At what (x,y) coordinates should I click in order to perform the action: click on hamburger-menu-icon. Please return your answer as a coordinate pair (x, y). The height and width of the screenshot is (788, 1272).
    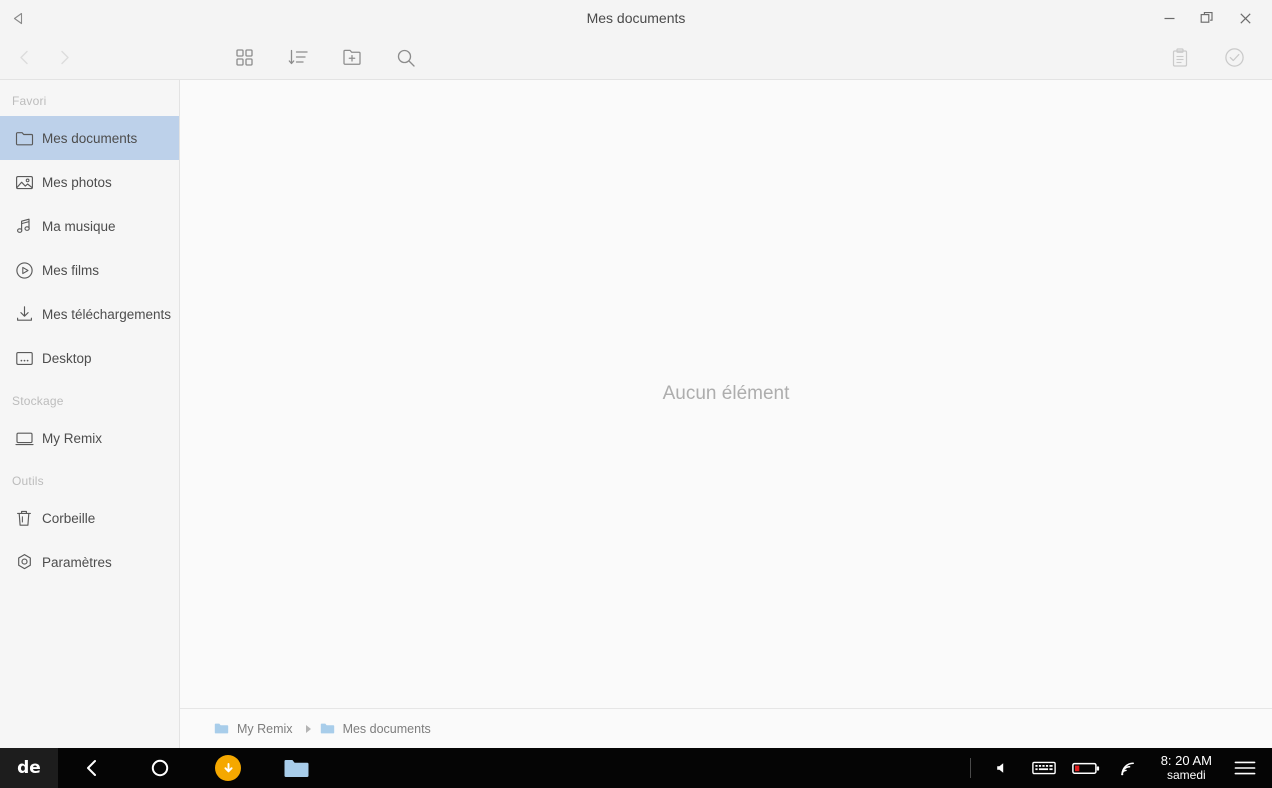
    Looking at the image, I should click on (1245, 768).